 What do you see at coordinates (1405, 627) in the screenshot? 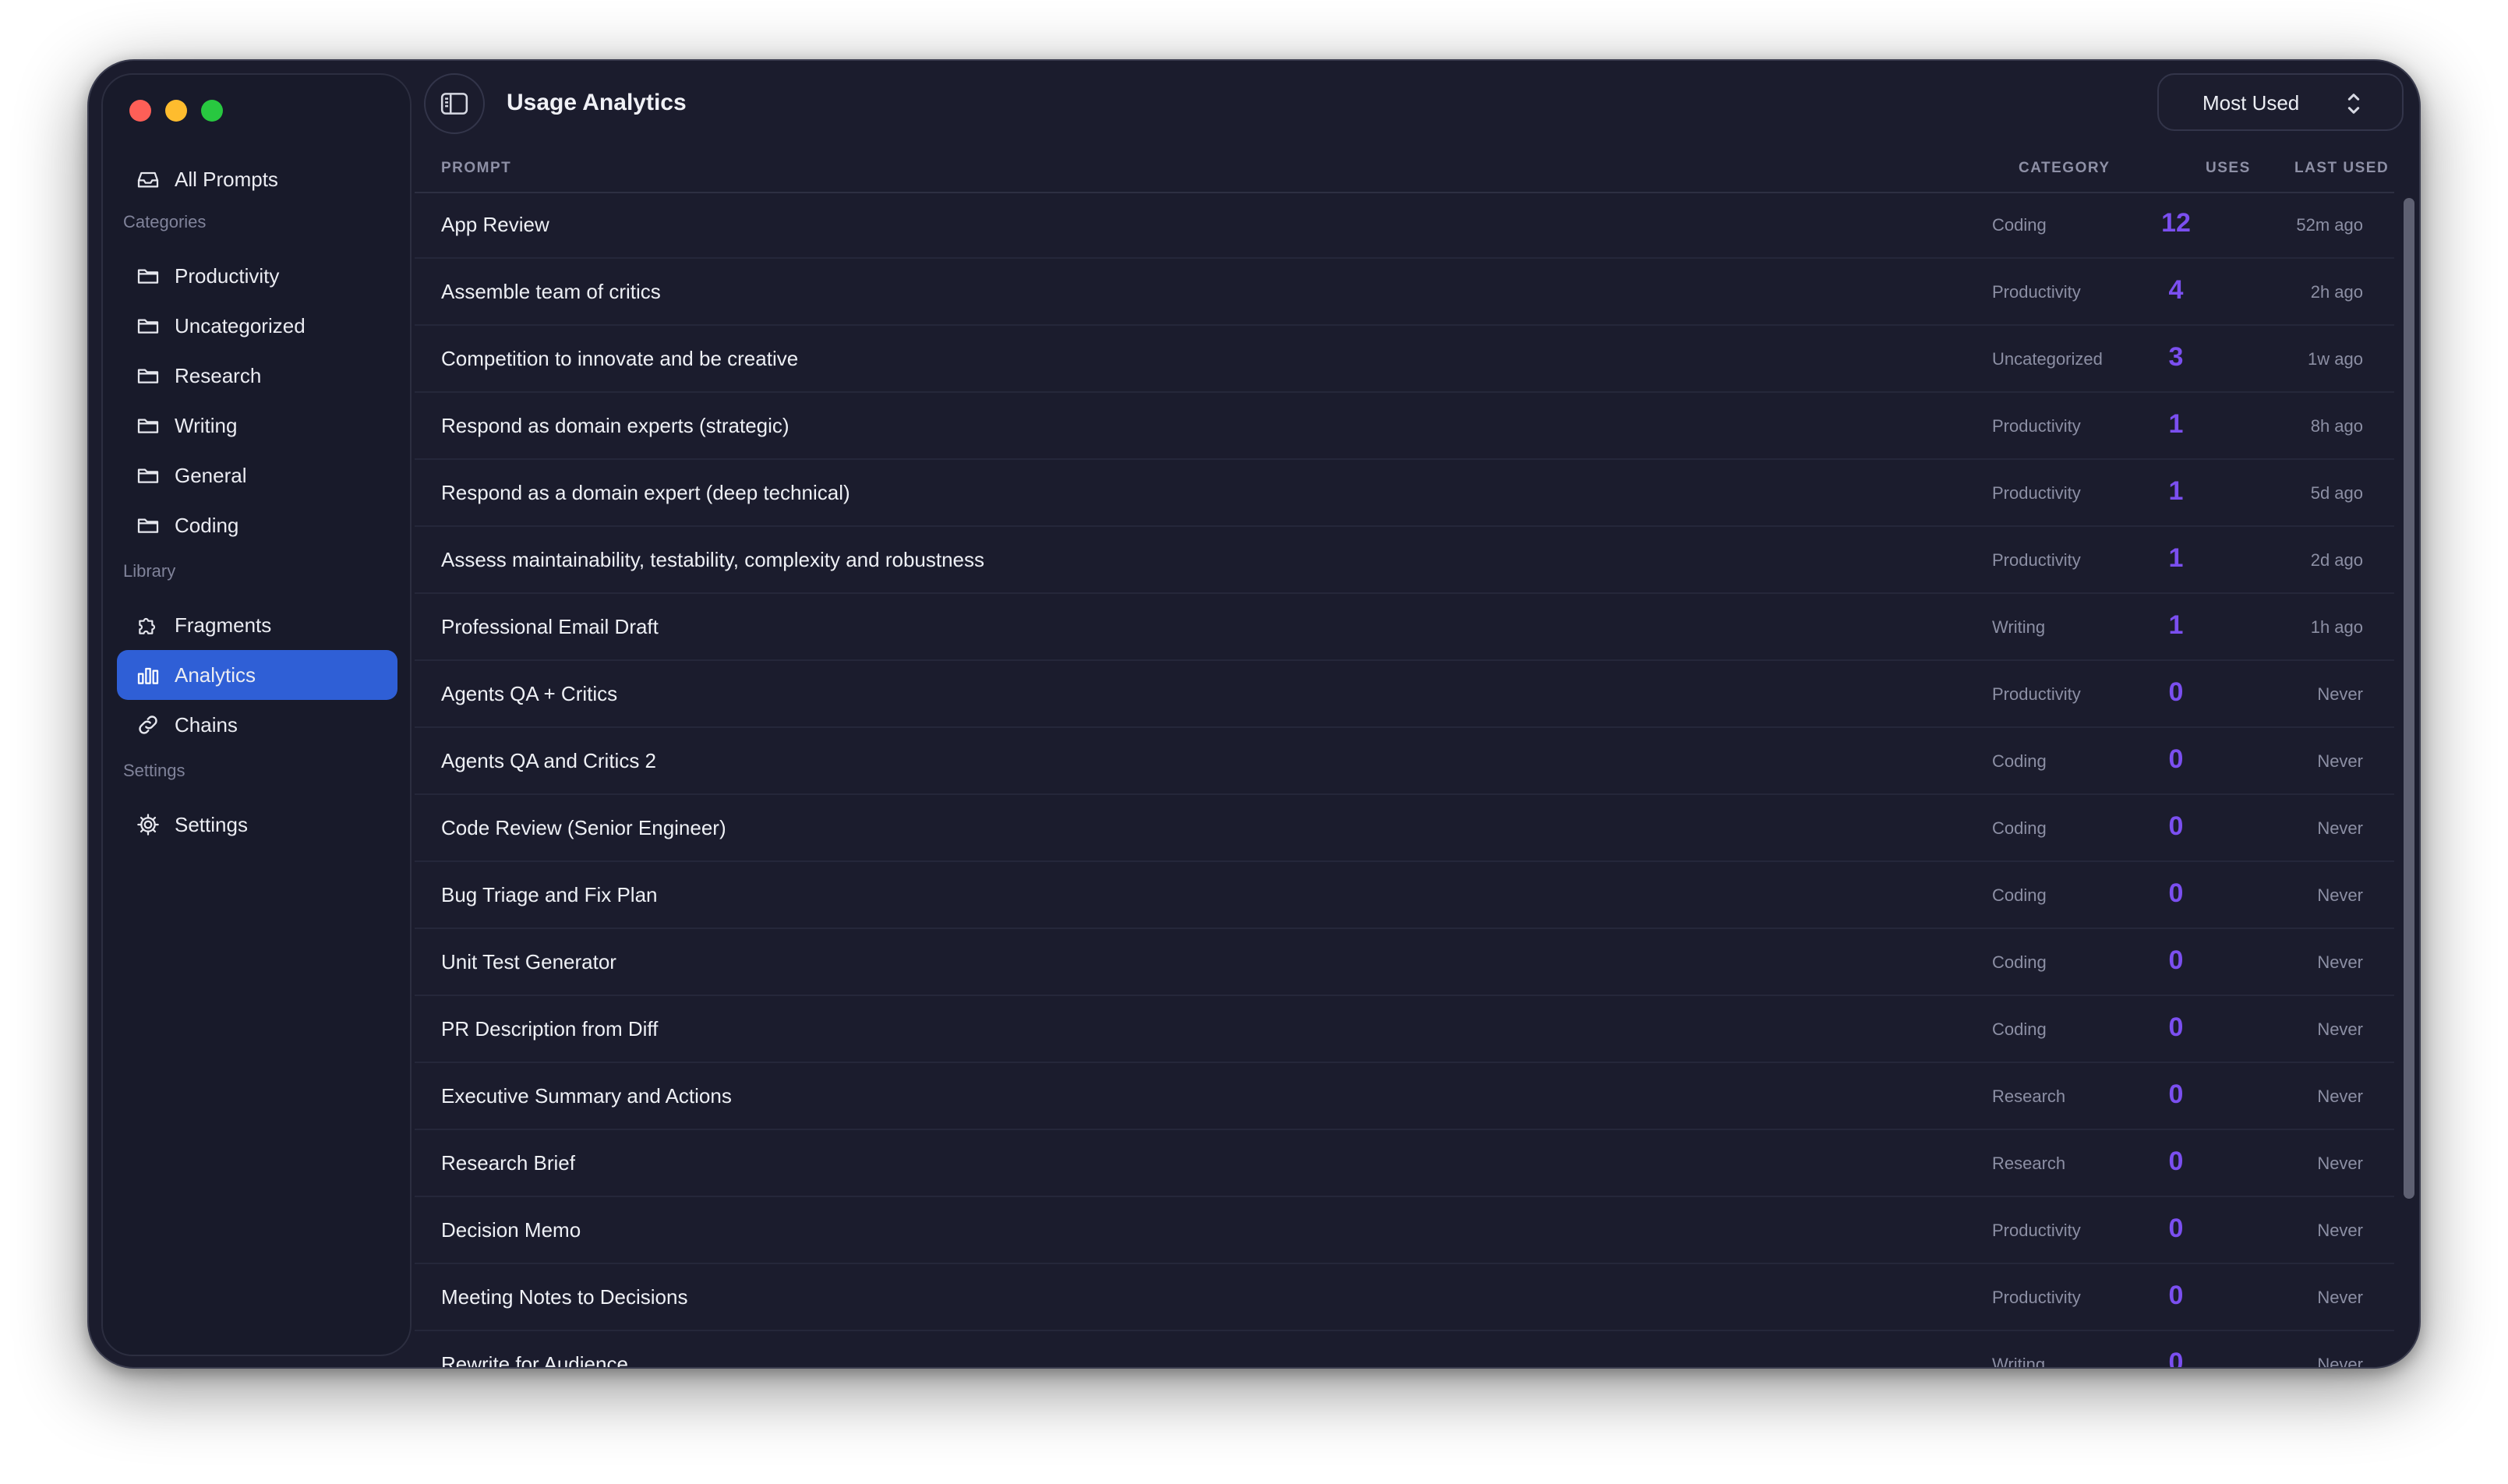
I see `table-row: Professional Email Draft Writing 1 1h ago` at bounding box center [1405, 627].